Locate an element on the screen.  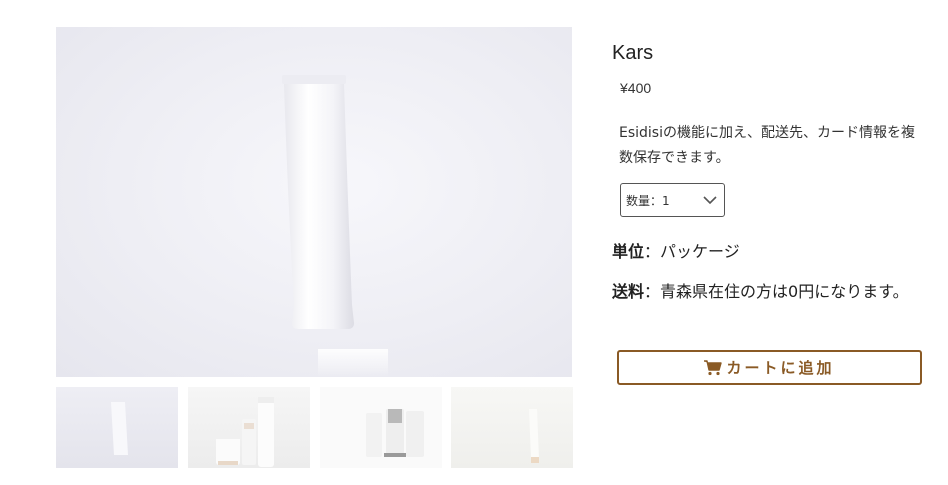
product-title: Kars is located at coordinates (633, 53).